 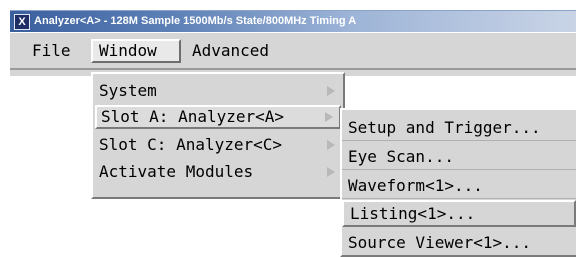 I want to click on menu-item-label: Activate Modules, so click(x=176, y=171).